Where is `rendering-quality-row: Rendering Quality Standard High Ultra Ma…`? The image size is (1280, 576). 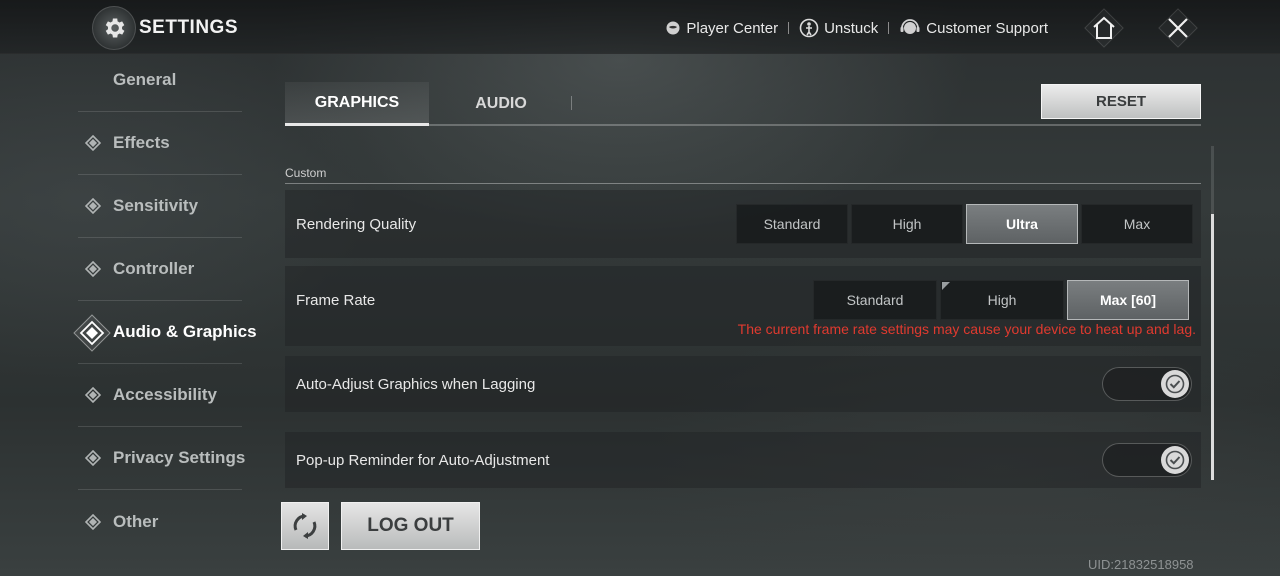 rendering-quality-row: Rendering Quality Standard High Ultra Ma… is located at coordinates (743, 224).